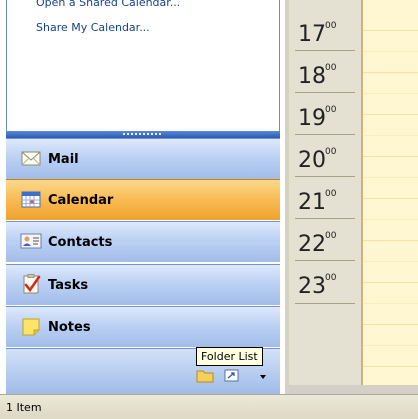  What do you see at coordinates (68, 285) in the screenshot?
I see `tasks-label: Tasks` at bounding box center [68, 285].